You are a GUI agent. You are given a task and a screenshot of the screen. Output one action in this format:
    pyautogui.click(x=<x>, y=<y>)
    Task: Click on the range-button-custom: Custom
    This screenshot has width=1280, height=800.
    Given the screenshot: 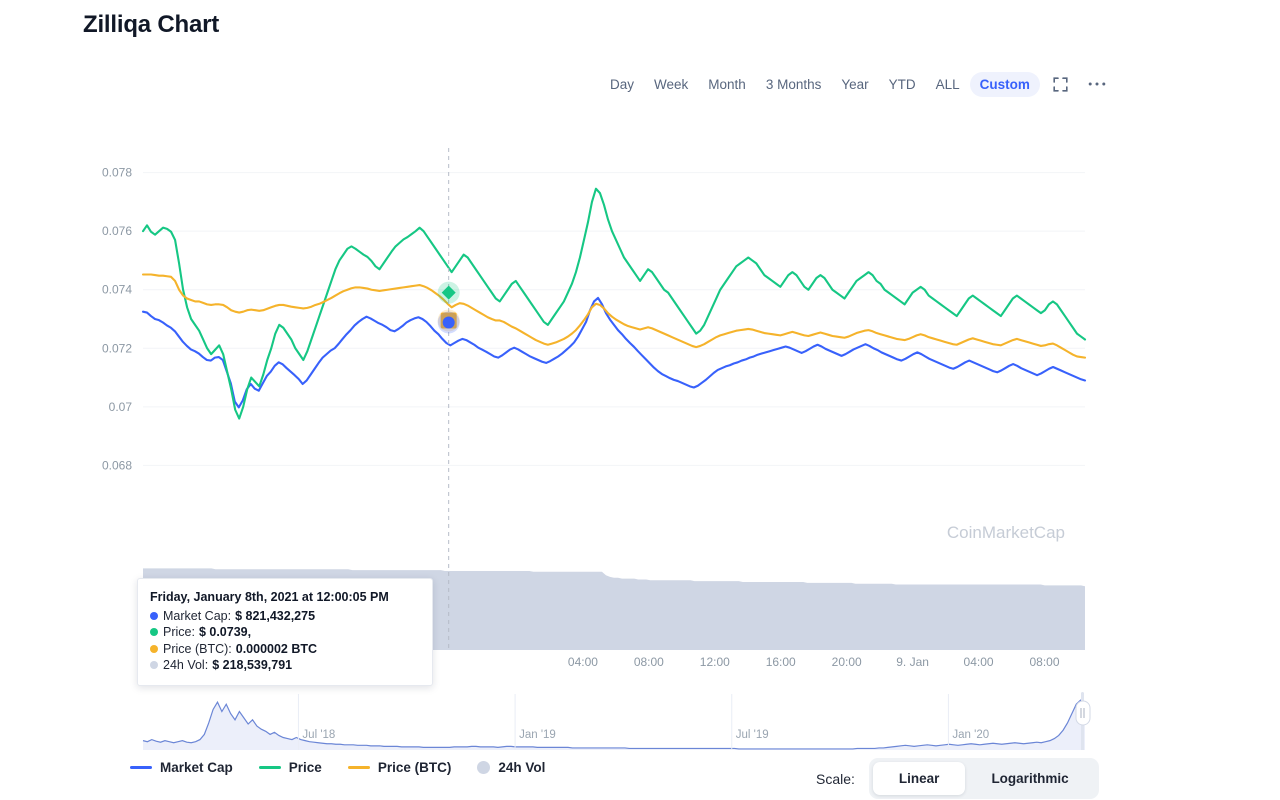 What is the action you would take?
    pyautogui.click(x=1004, y=84)
    